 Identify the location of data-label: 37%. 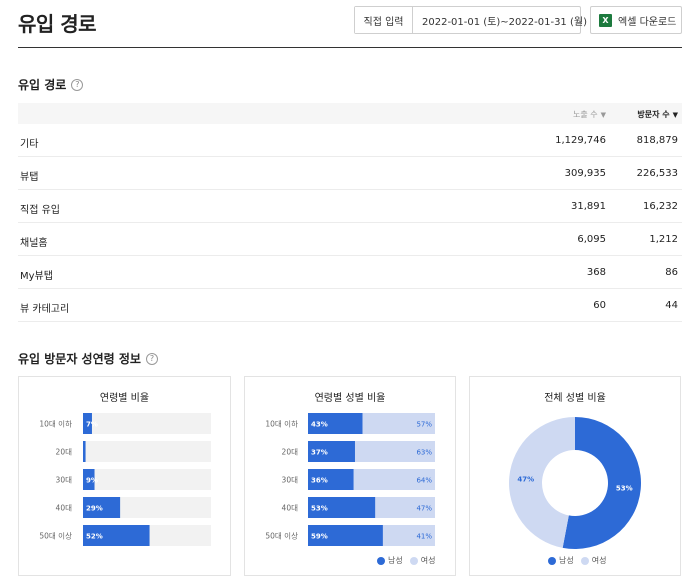
(319, 453).